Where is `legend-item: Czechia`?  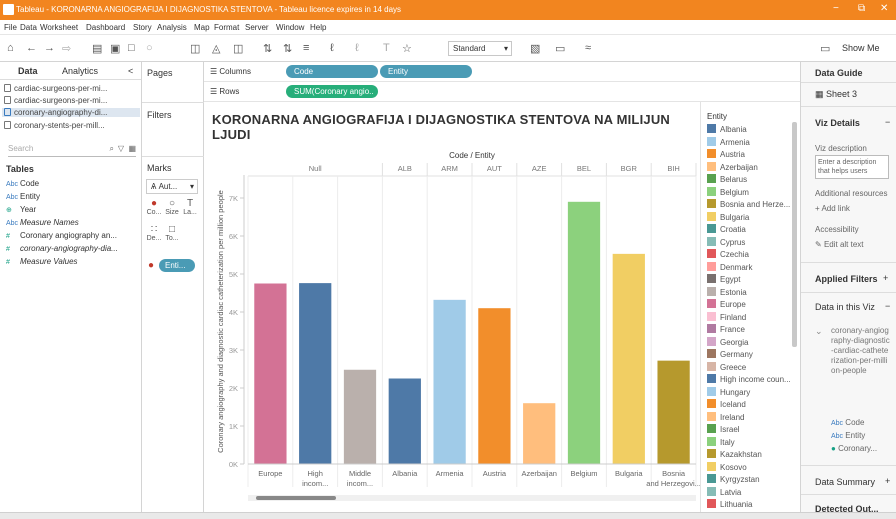
legend-item: Czechia is located at coordinates (728, 254).